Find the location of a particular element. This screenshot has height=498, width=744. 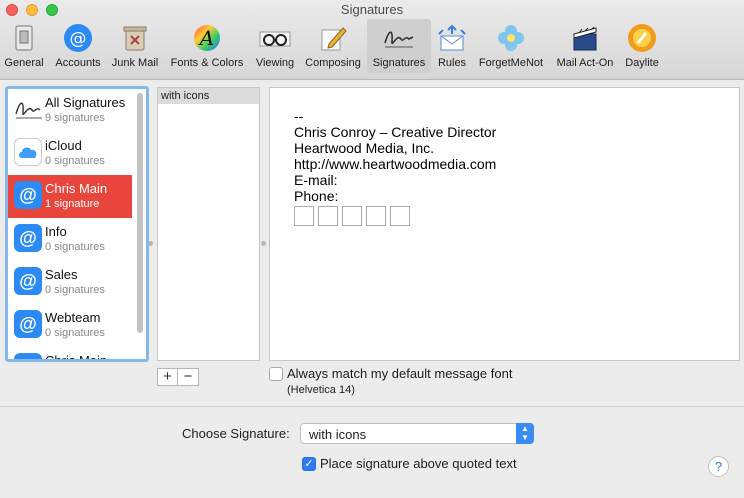

toolbar-signatures: Signatures is located at coordinates (399, 46).